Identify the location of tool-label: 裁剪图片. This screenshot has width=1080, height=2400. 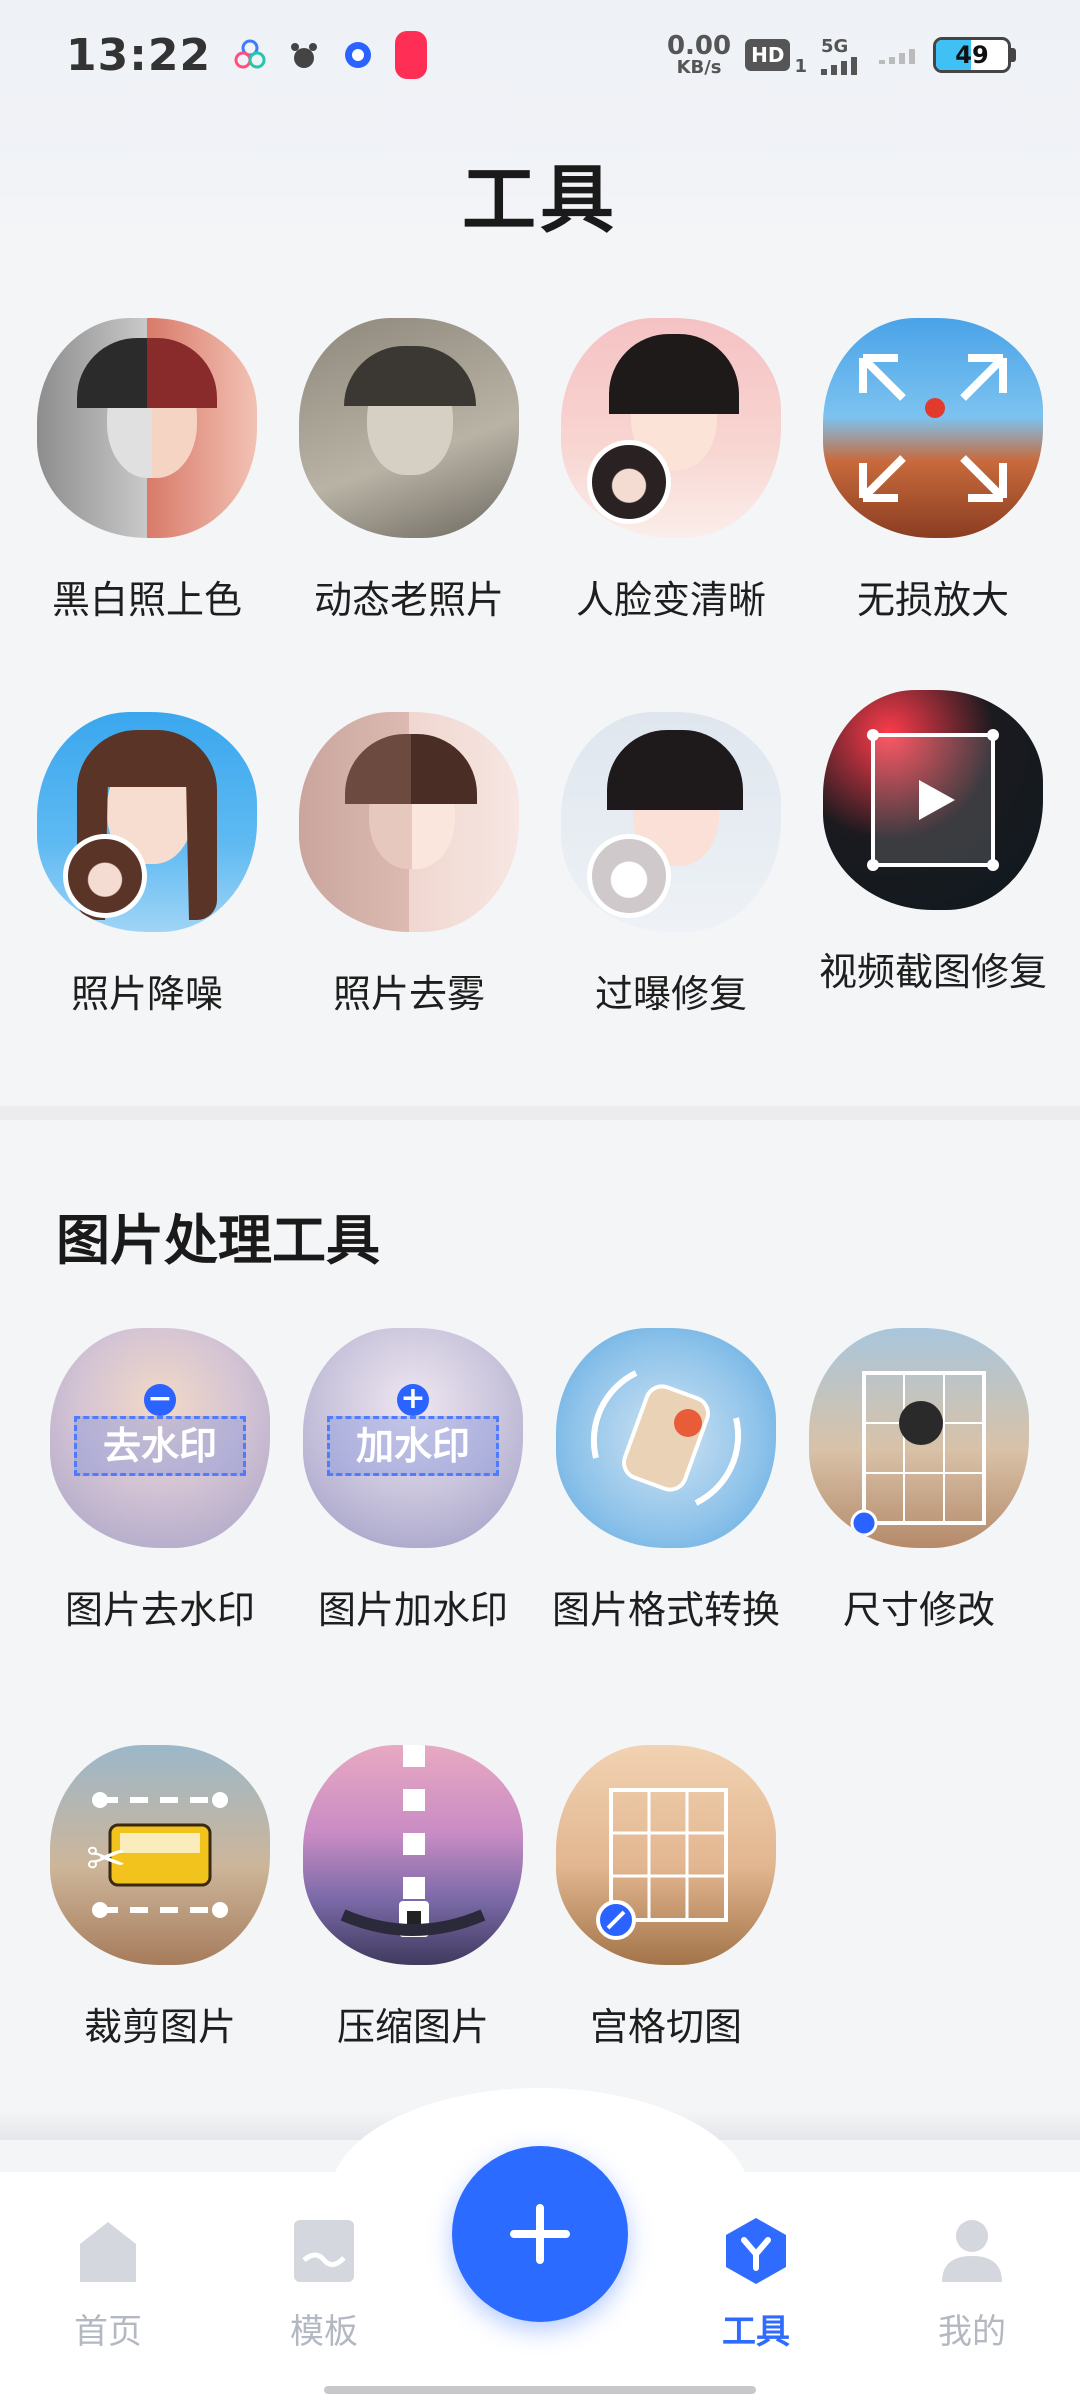
(159, 2027).